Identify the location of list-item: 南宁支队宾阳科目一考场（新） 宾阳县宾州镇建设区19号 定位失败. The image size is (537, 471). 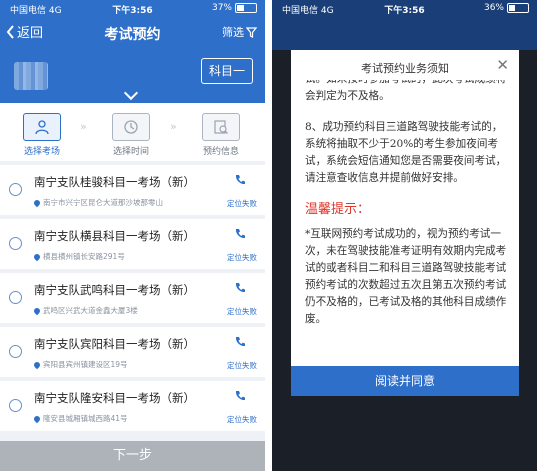
(132, 352).